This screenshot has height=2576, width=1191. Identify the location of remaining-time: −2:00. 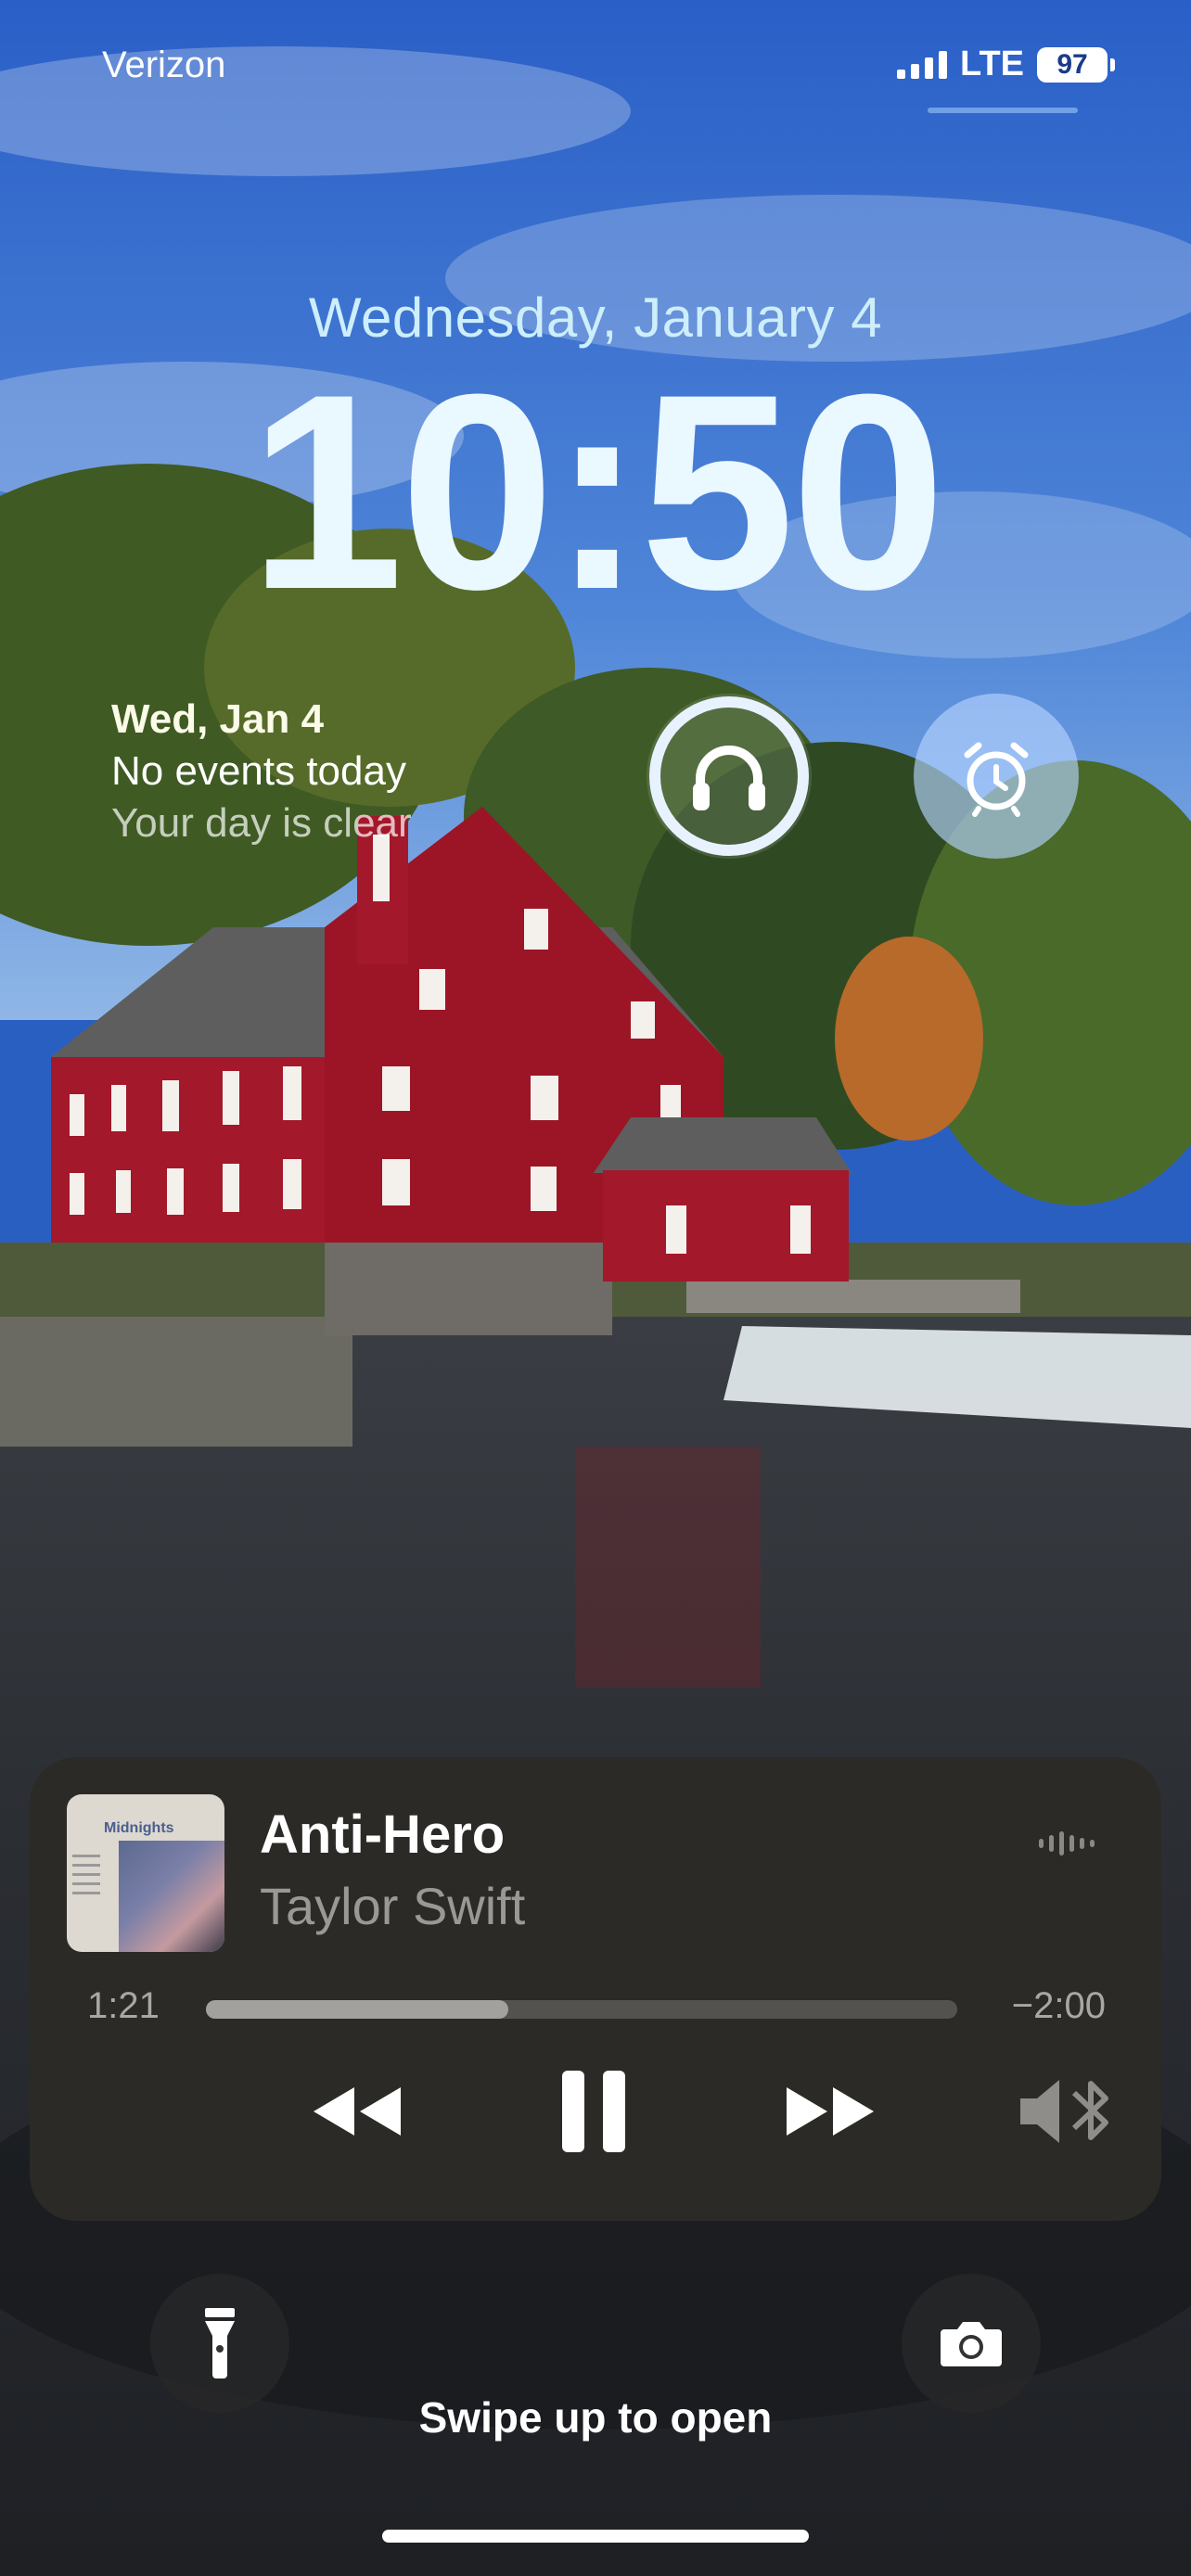
(1058, 2006).